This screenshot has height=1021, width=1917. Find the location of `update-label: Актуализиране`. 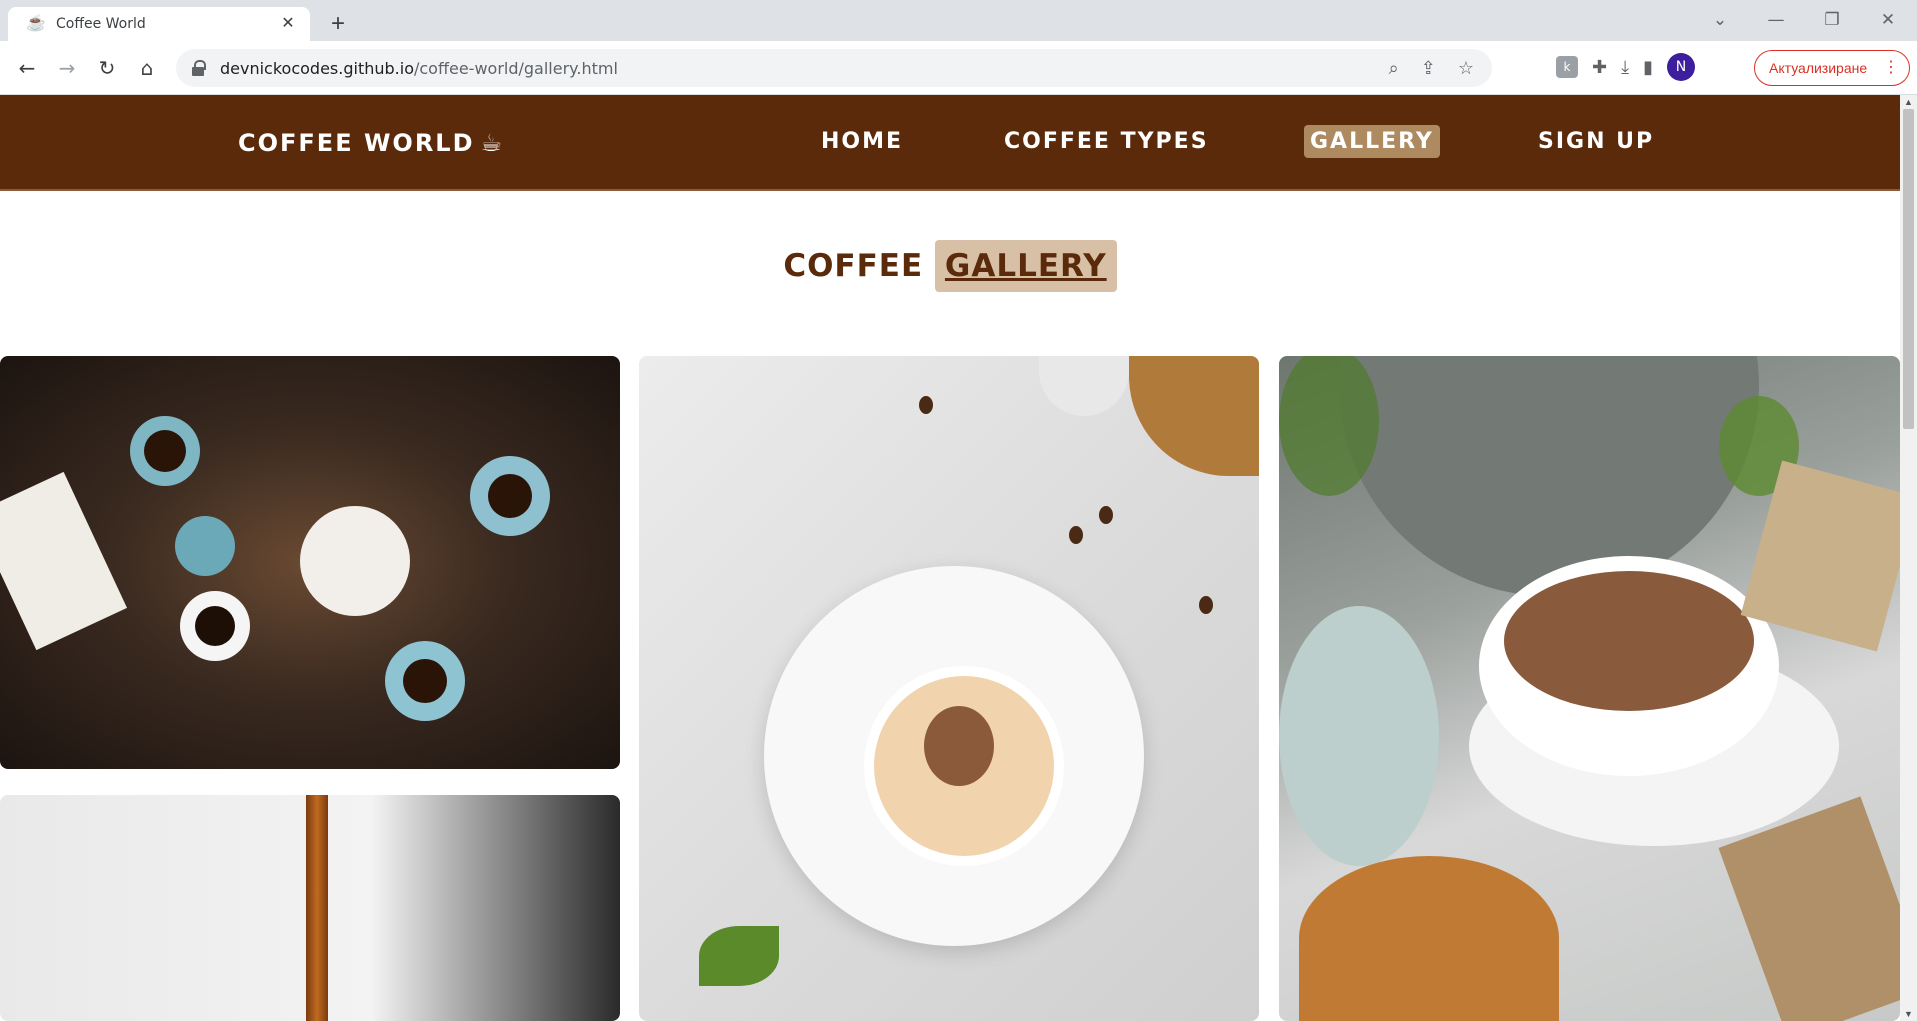

update-label: Актуализиране is located at coordinates (1818, 68).